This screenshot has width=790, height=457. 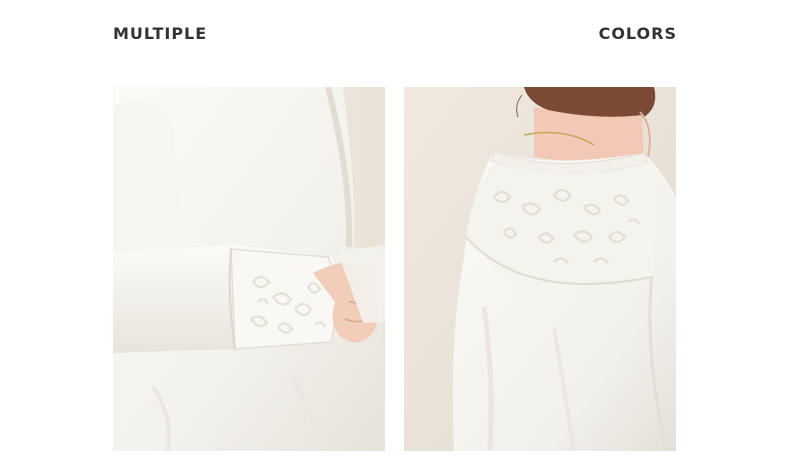 What do you see at coordinates (160, 33) in the screenshot?
I see `heading-multiple: MULTIPLE` at bounding box center [160, 33].